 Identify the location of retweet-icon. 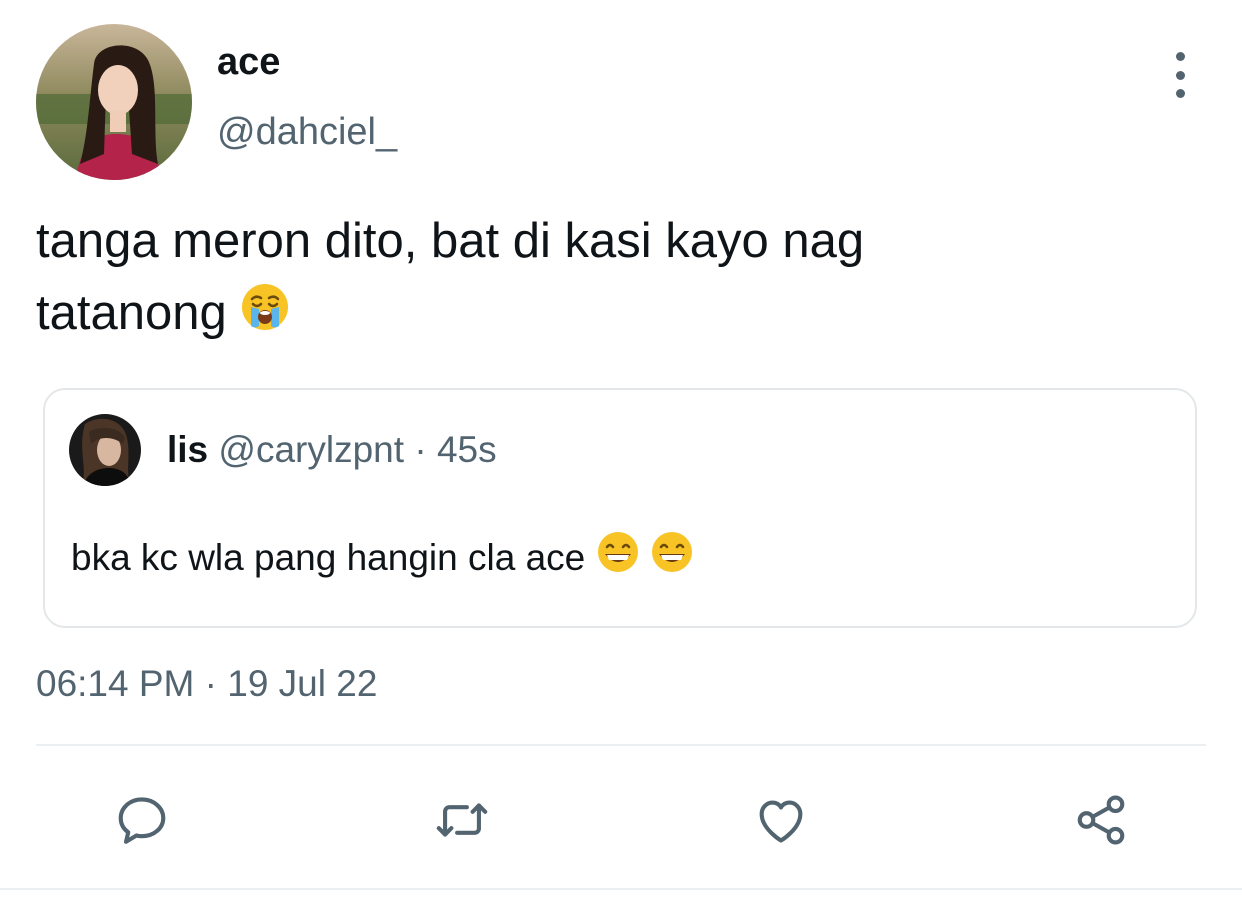
(462, 820).